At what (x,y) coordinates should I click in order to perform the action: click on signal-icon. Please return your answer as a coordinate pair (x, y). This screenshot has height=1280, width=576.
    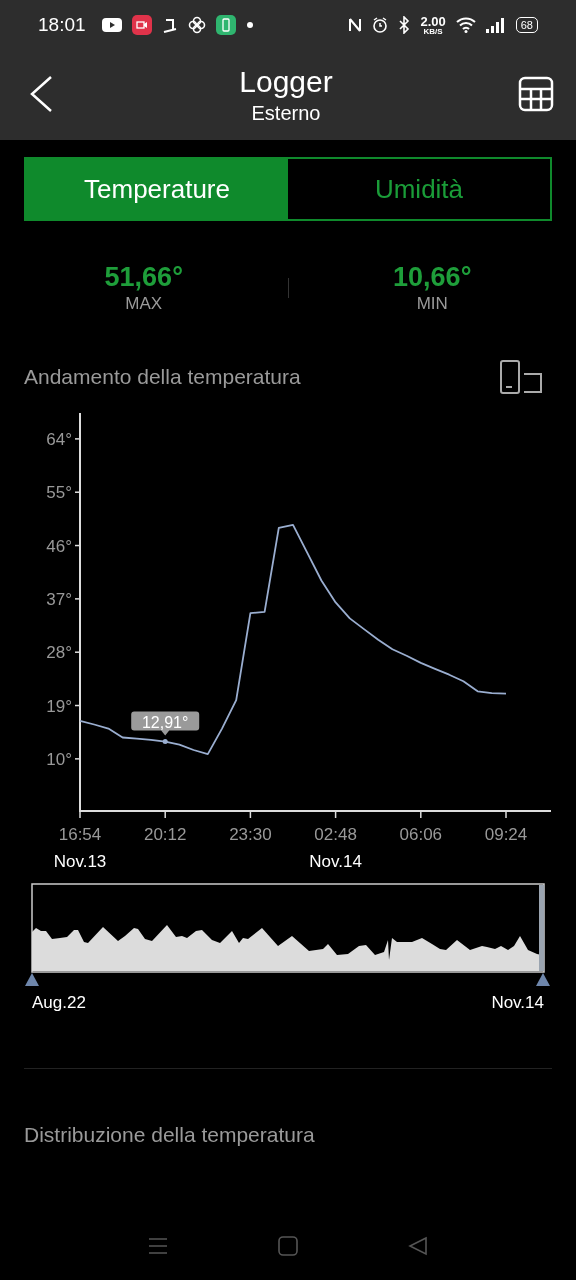
    Looking at the image, I should click on (495, 25).